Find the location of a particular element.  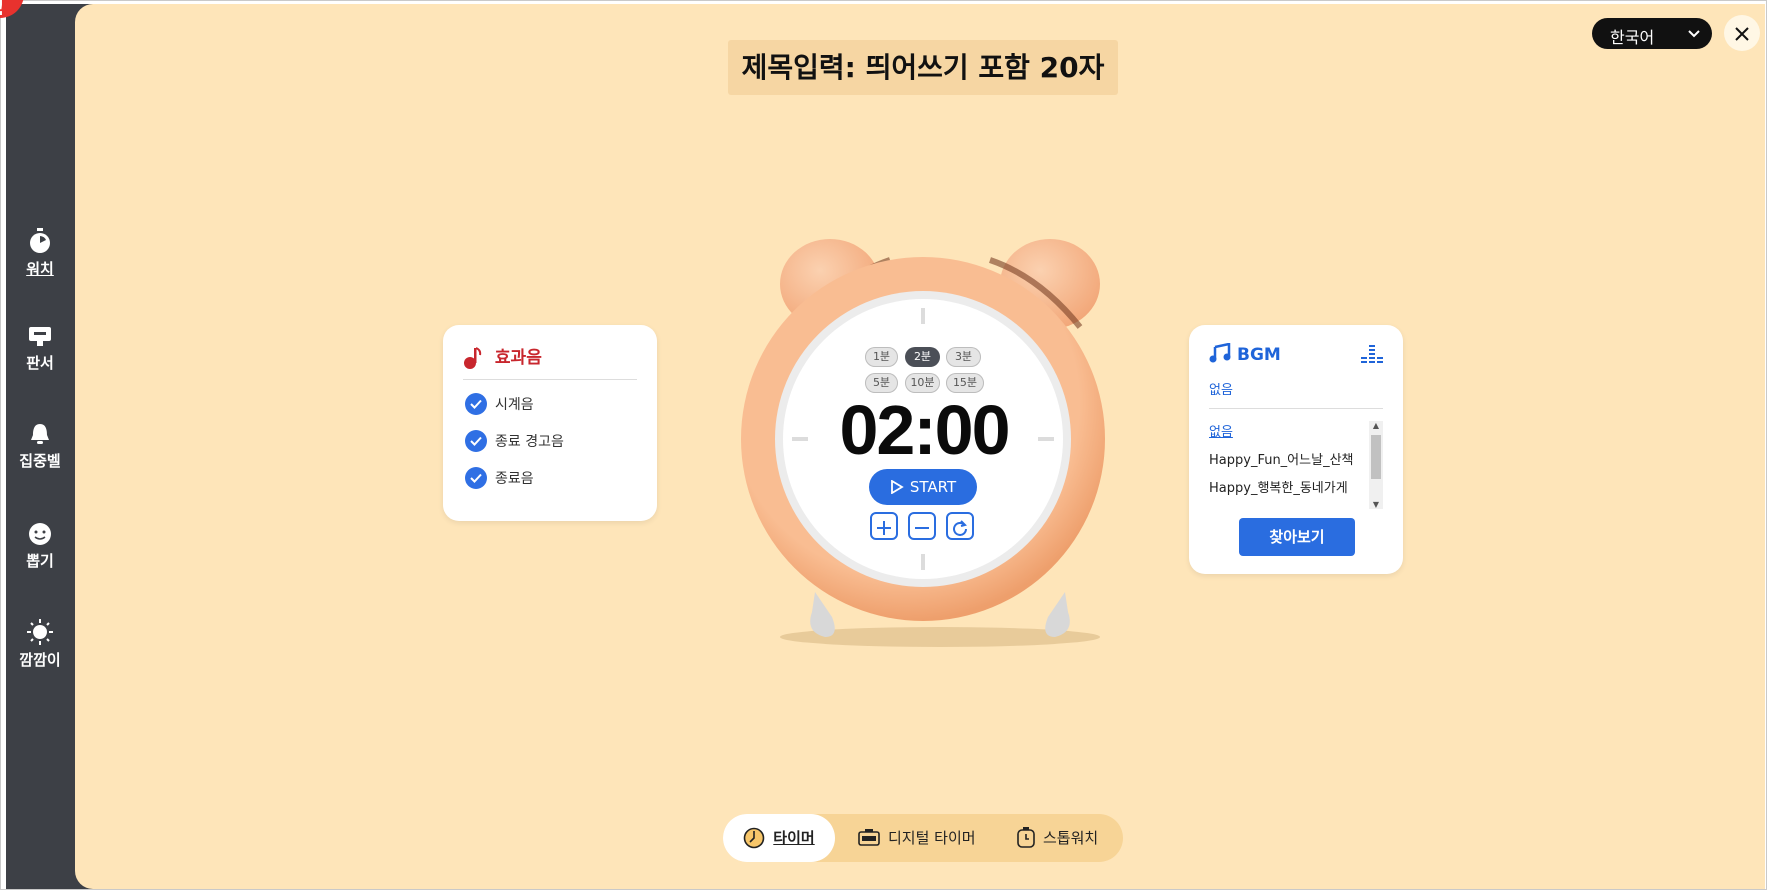

browse-button: 찾아보기 is located at coordinates (1297, 537).